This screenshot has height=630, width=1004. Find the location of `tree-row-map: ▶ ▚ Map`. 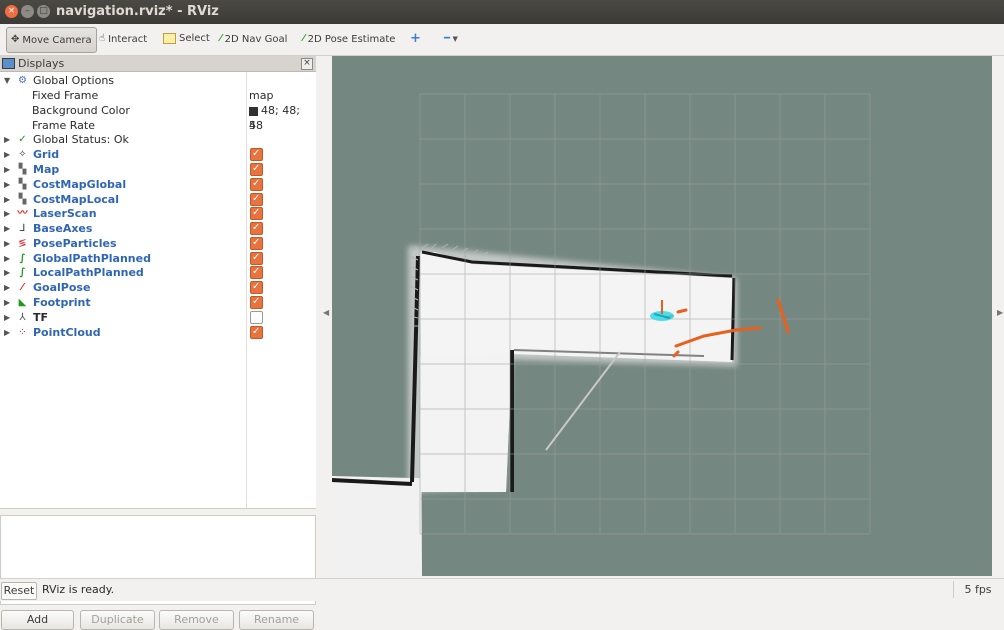

tree-row-map: ▶ ▚ Map is located at coordinates (158, 169).